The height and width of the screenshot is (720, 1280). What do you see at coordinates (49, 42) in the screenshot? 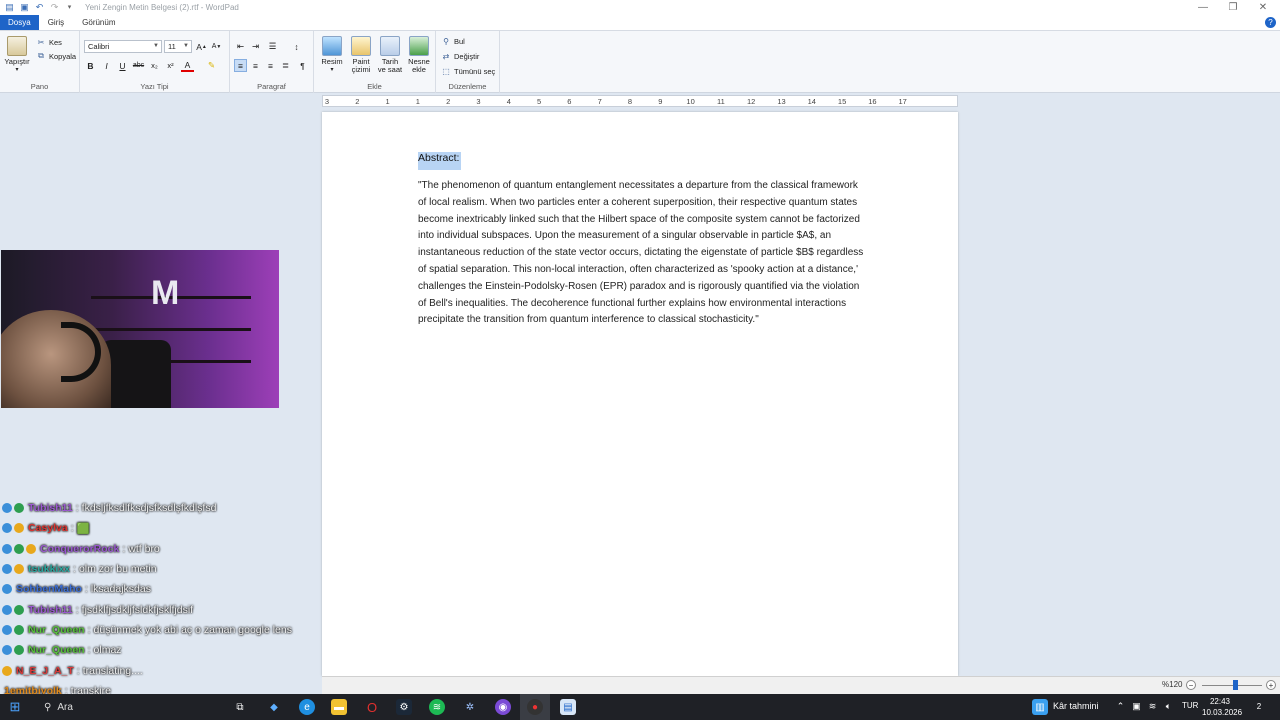
I see `cut-button: ✂ Kes` at bounding box center [49, 42].